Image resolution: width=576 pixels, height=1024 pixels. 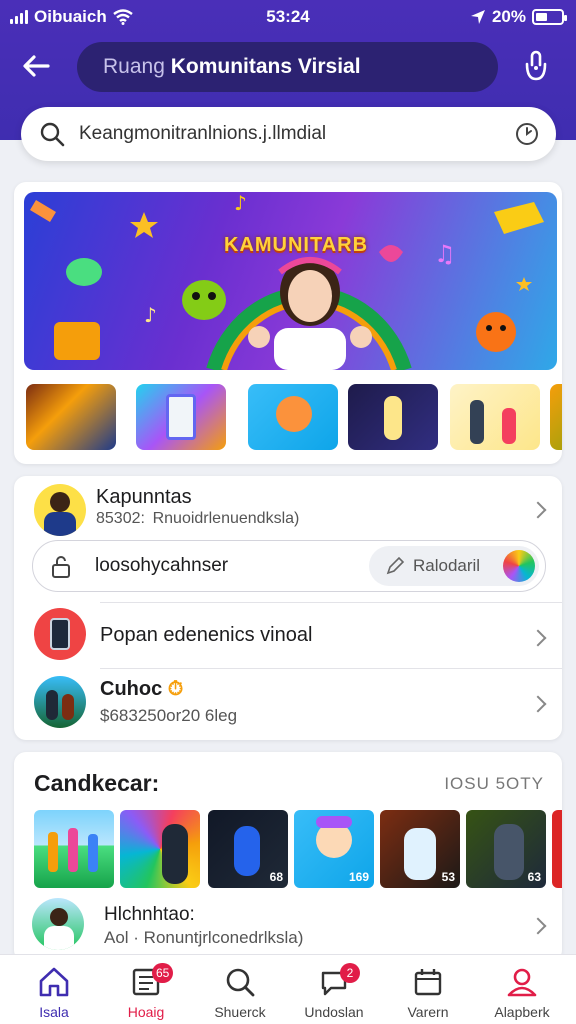 I want to click on nav-item-search: Shuerck, so click(x=240, y=989).